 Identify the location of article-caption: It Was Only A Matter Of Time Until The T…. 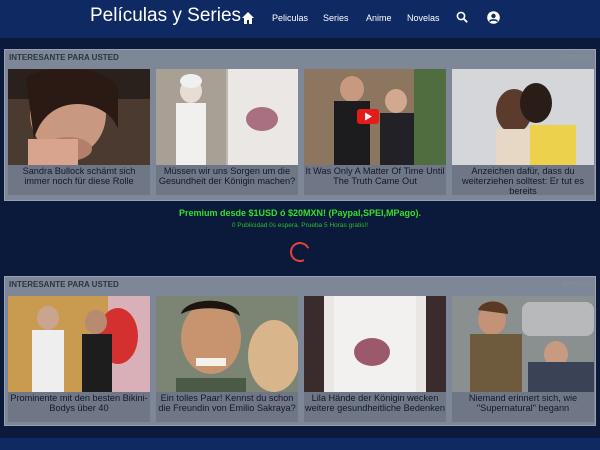
(375, 176).